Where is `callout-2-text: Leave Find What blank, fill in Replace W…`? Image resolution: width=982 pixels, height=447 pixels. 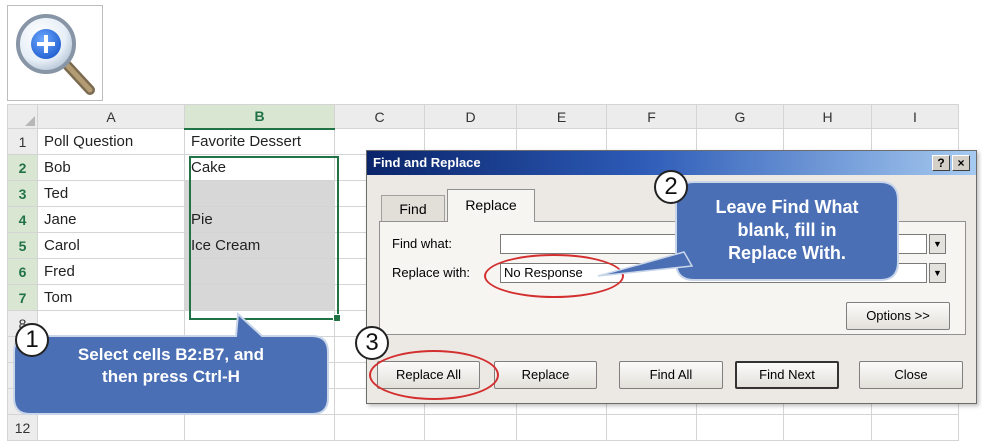
callout-2-text: Leave Find What blank, fill in Replace W… is located at coordinates (787, 230).